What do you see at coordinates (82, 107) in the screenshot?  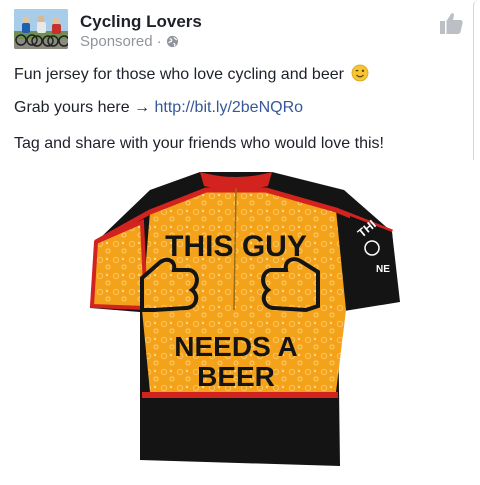 I see `post-line-2-prefix: Grab yours here →` at bounding box center [82, 107].